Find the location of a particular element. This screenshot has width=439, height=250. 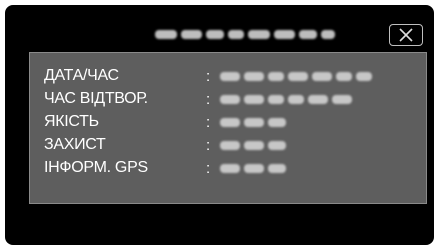

close-x-icon is located at coordinates (406, 35).